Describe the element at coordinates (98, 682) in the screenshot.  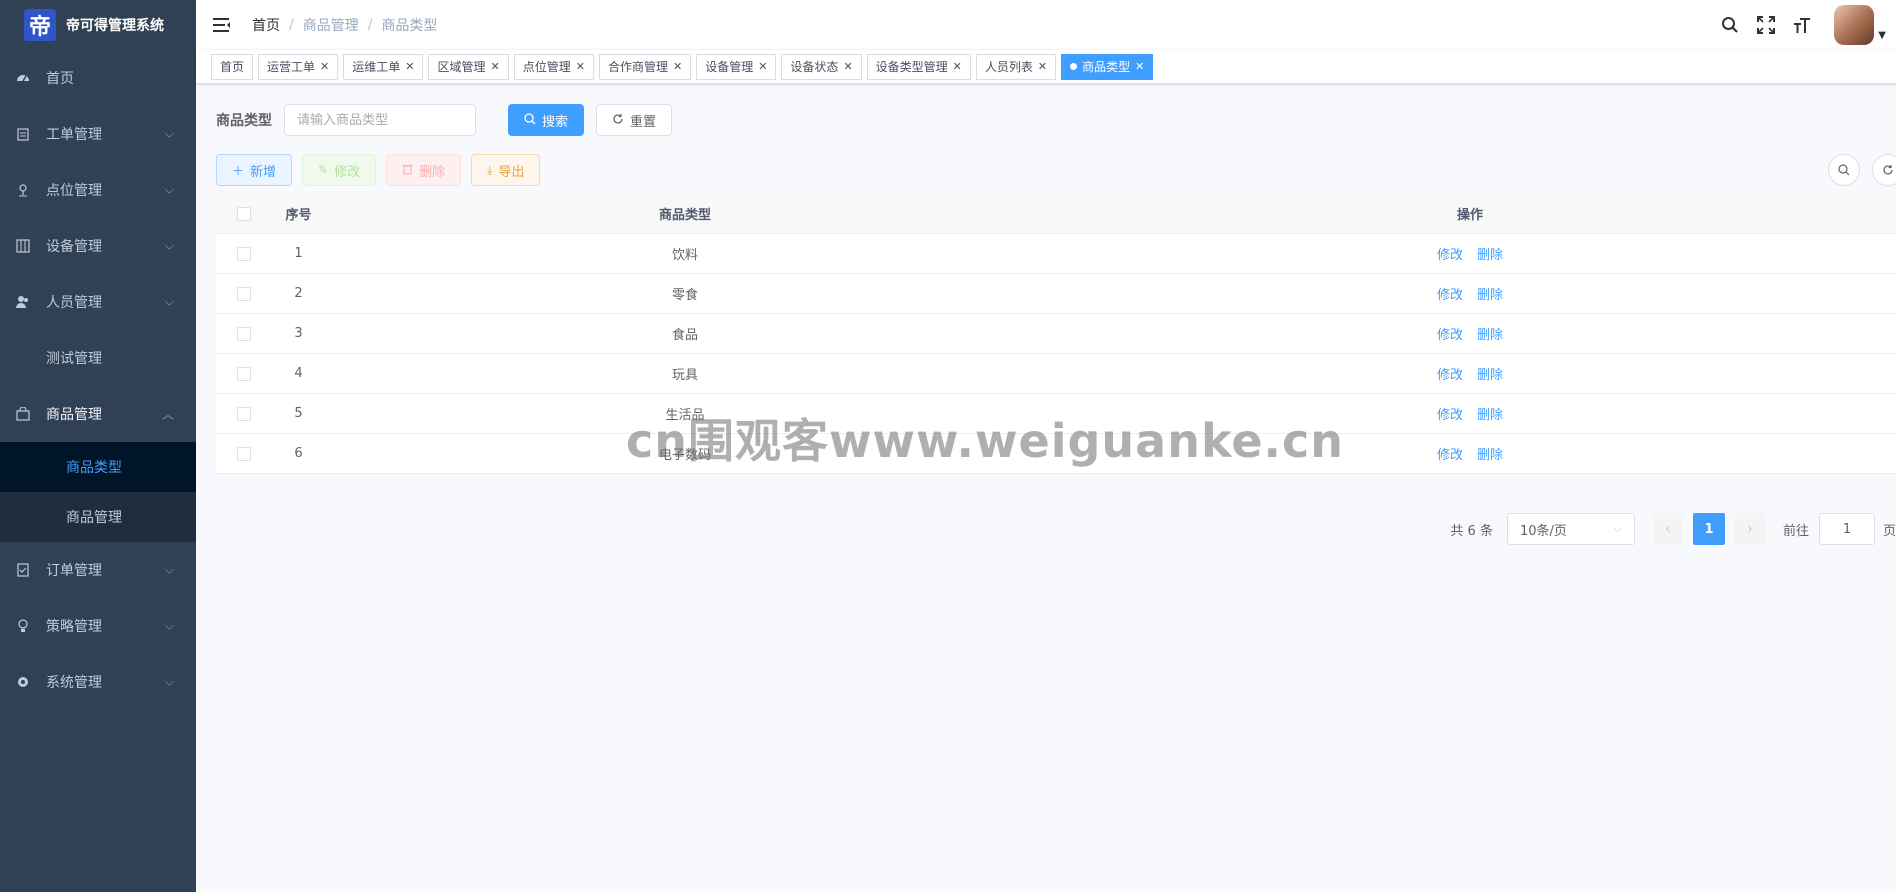
I see `sidebar-item-system: 系统管理 ⌵` at that location.